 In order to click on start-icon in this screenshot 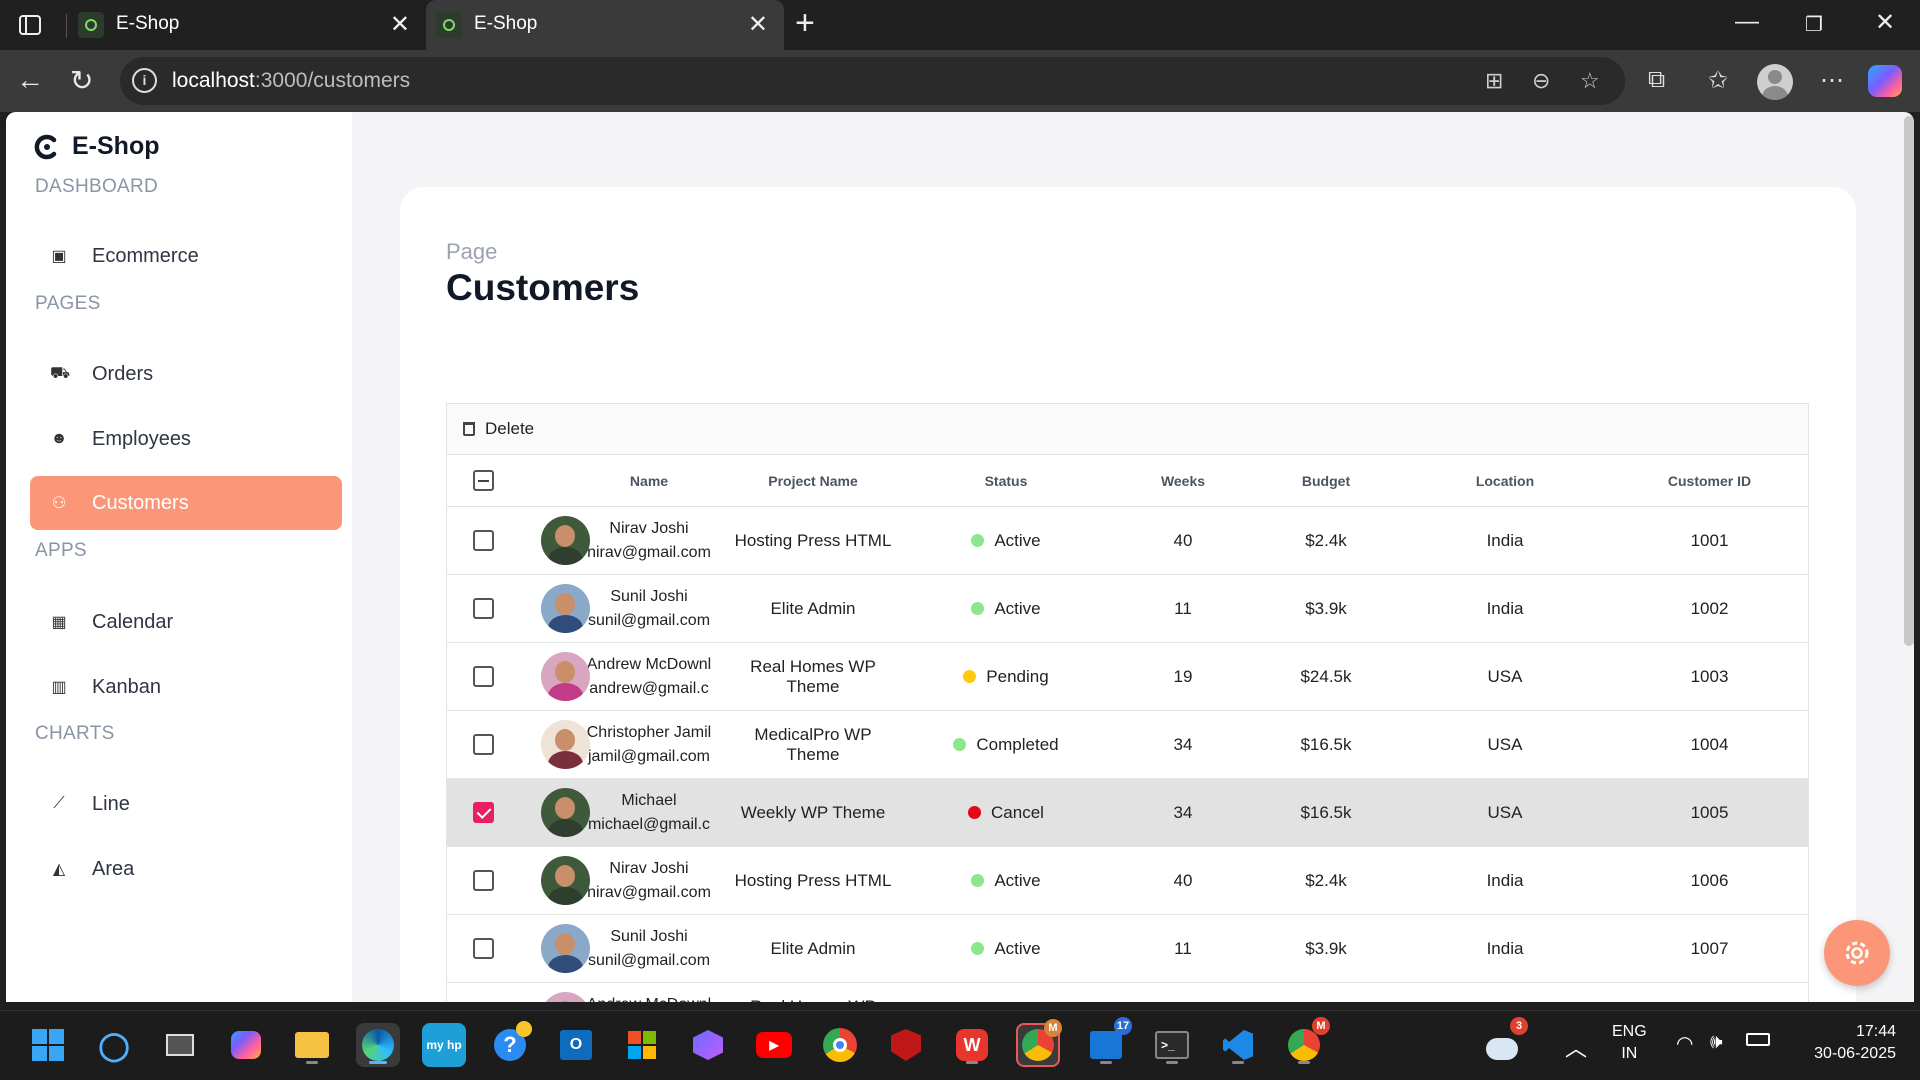, I will do `click(48, 1045)`.